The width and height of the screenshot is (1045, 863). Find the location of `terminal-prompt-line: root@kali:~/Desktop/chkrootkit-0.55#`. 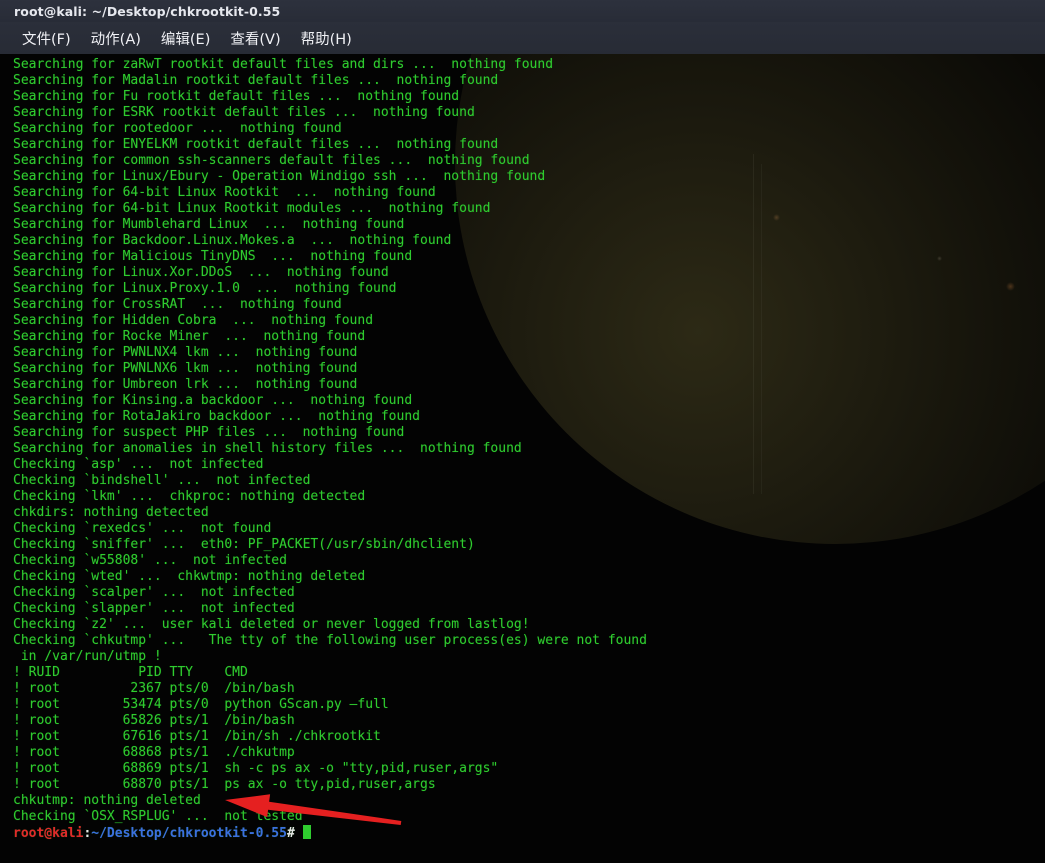

terminal-prompt-line: root@kali:~/Desktop/chkrootkit-0.55# is located at coordinates (330, 833).